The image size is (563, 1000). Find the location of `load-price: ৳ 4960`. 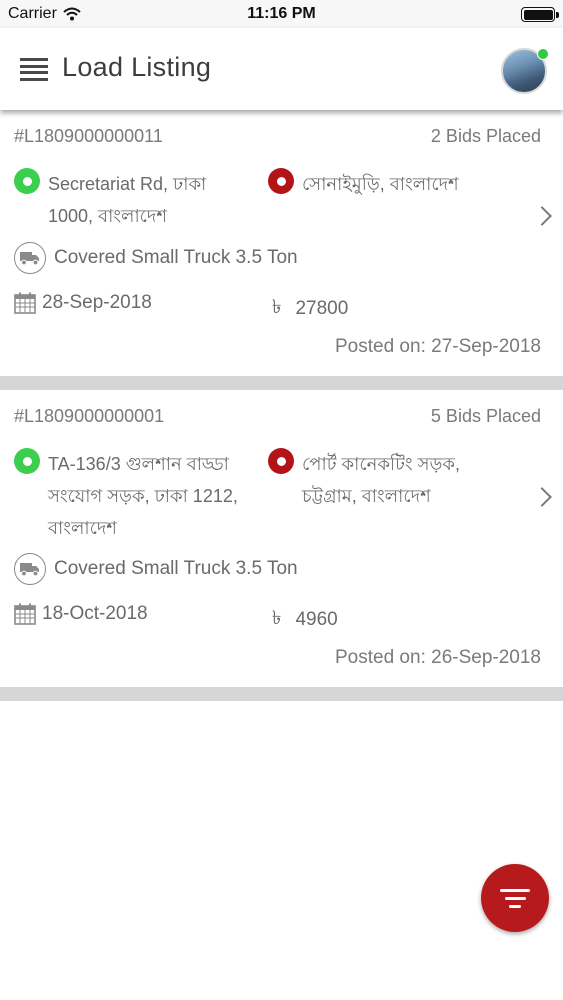

load-price: ৳ 4960 is located at coordinates (305, 620).